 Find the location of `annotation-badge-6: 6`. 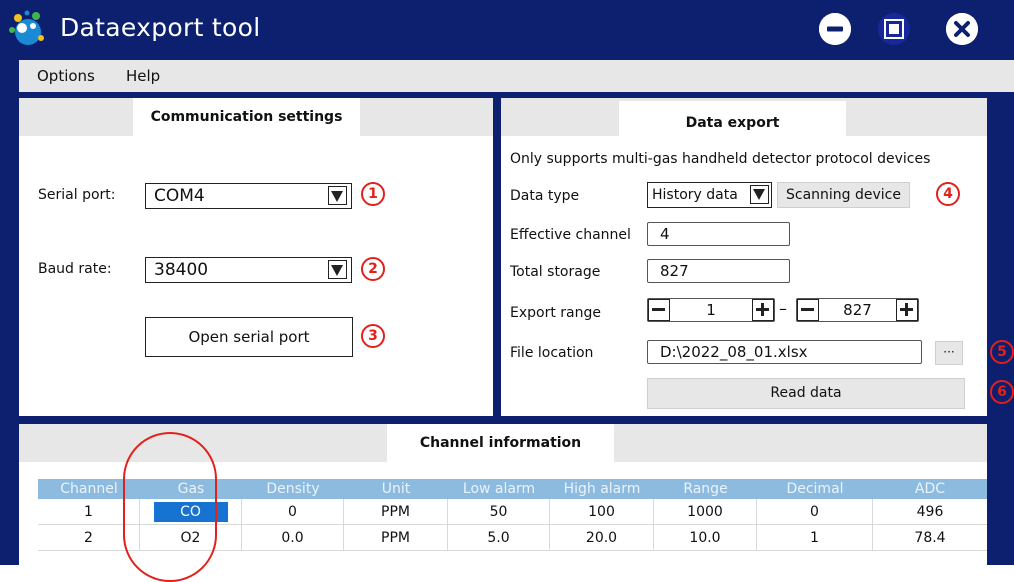

annotation-badge-6: 6 is located at coordinates (1002, 392).